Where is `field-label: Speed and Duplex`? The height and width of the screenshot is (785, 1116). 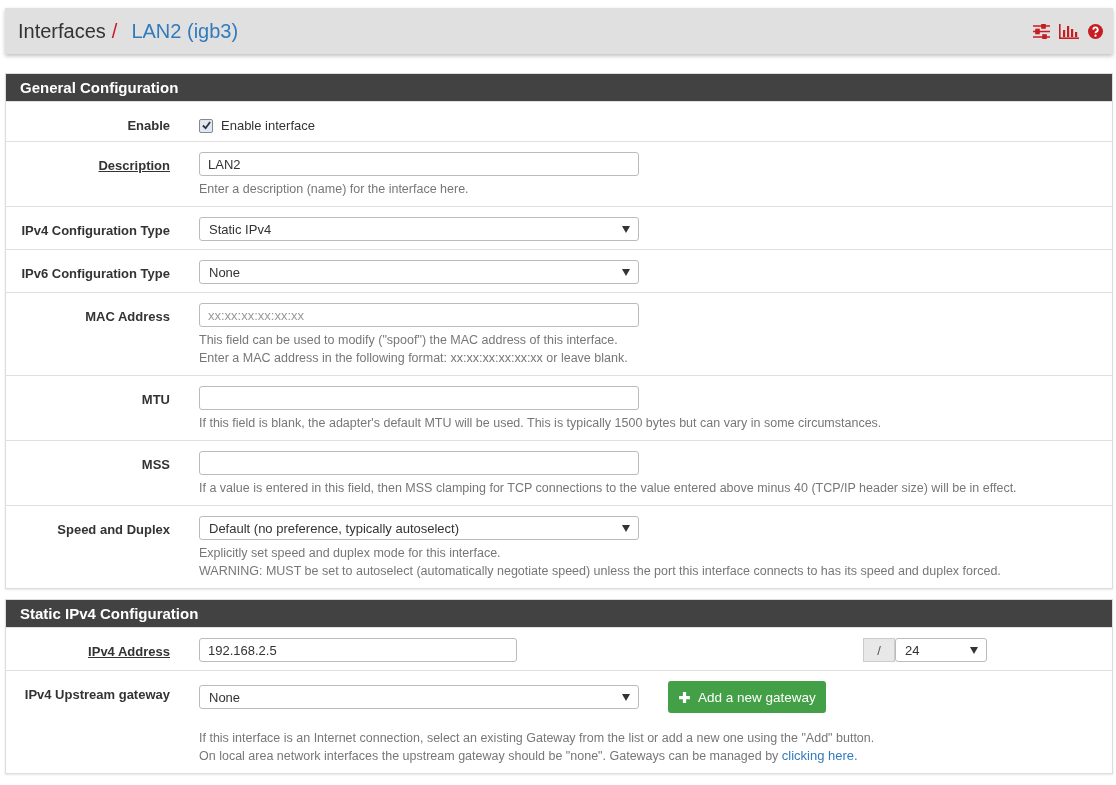
field-label: Speed and Duplex is located at coordinates (113, 530).